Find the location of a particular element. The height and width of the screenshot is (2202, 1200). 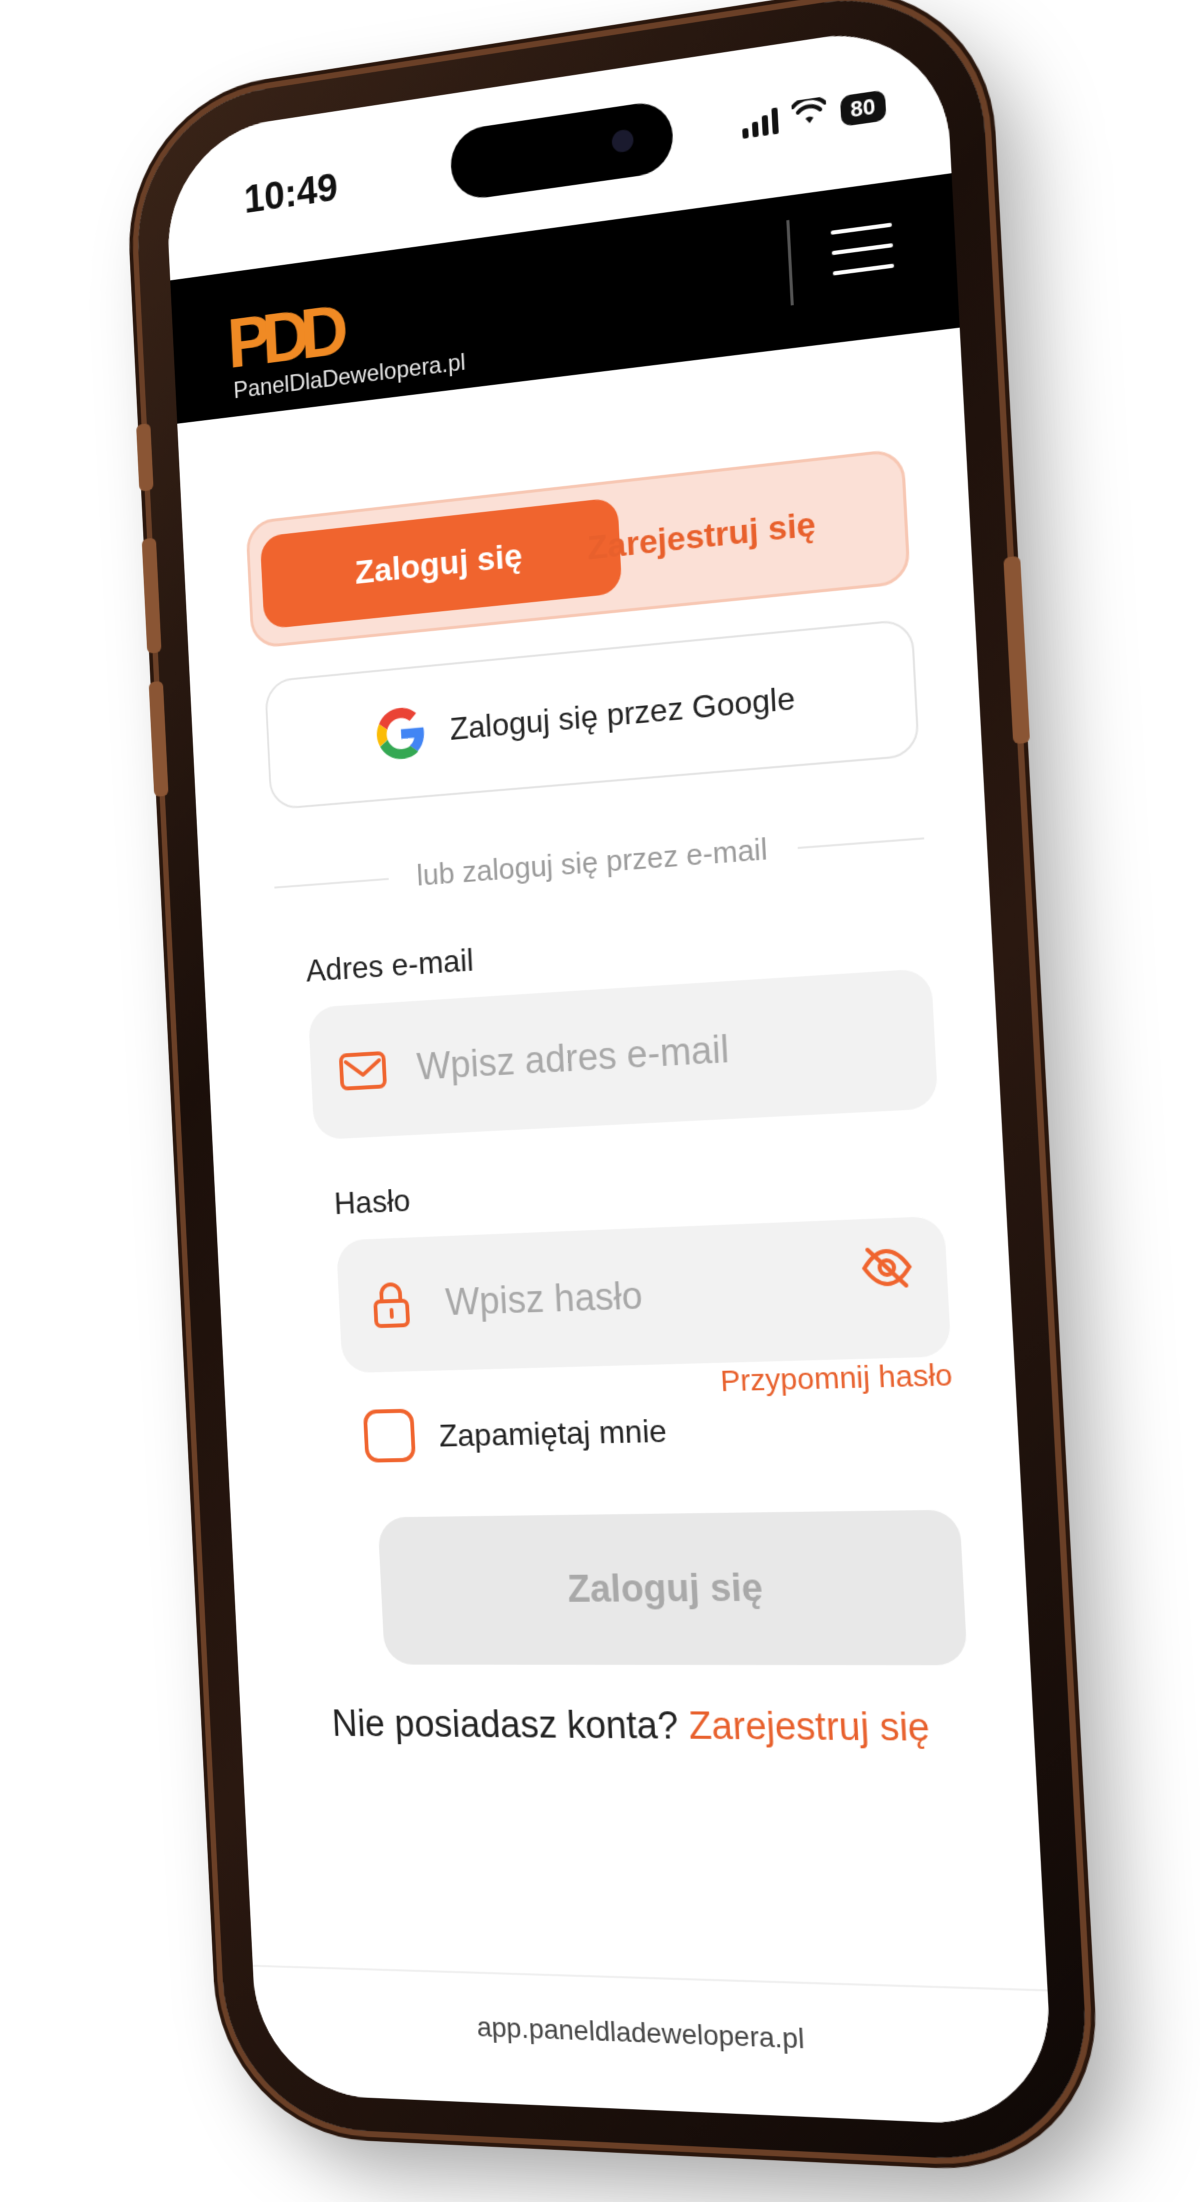

forgot-password-link: Przypomnij hasło is located at coordinates (837, 1379).